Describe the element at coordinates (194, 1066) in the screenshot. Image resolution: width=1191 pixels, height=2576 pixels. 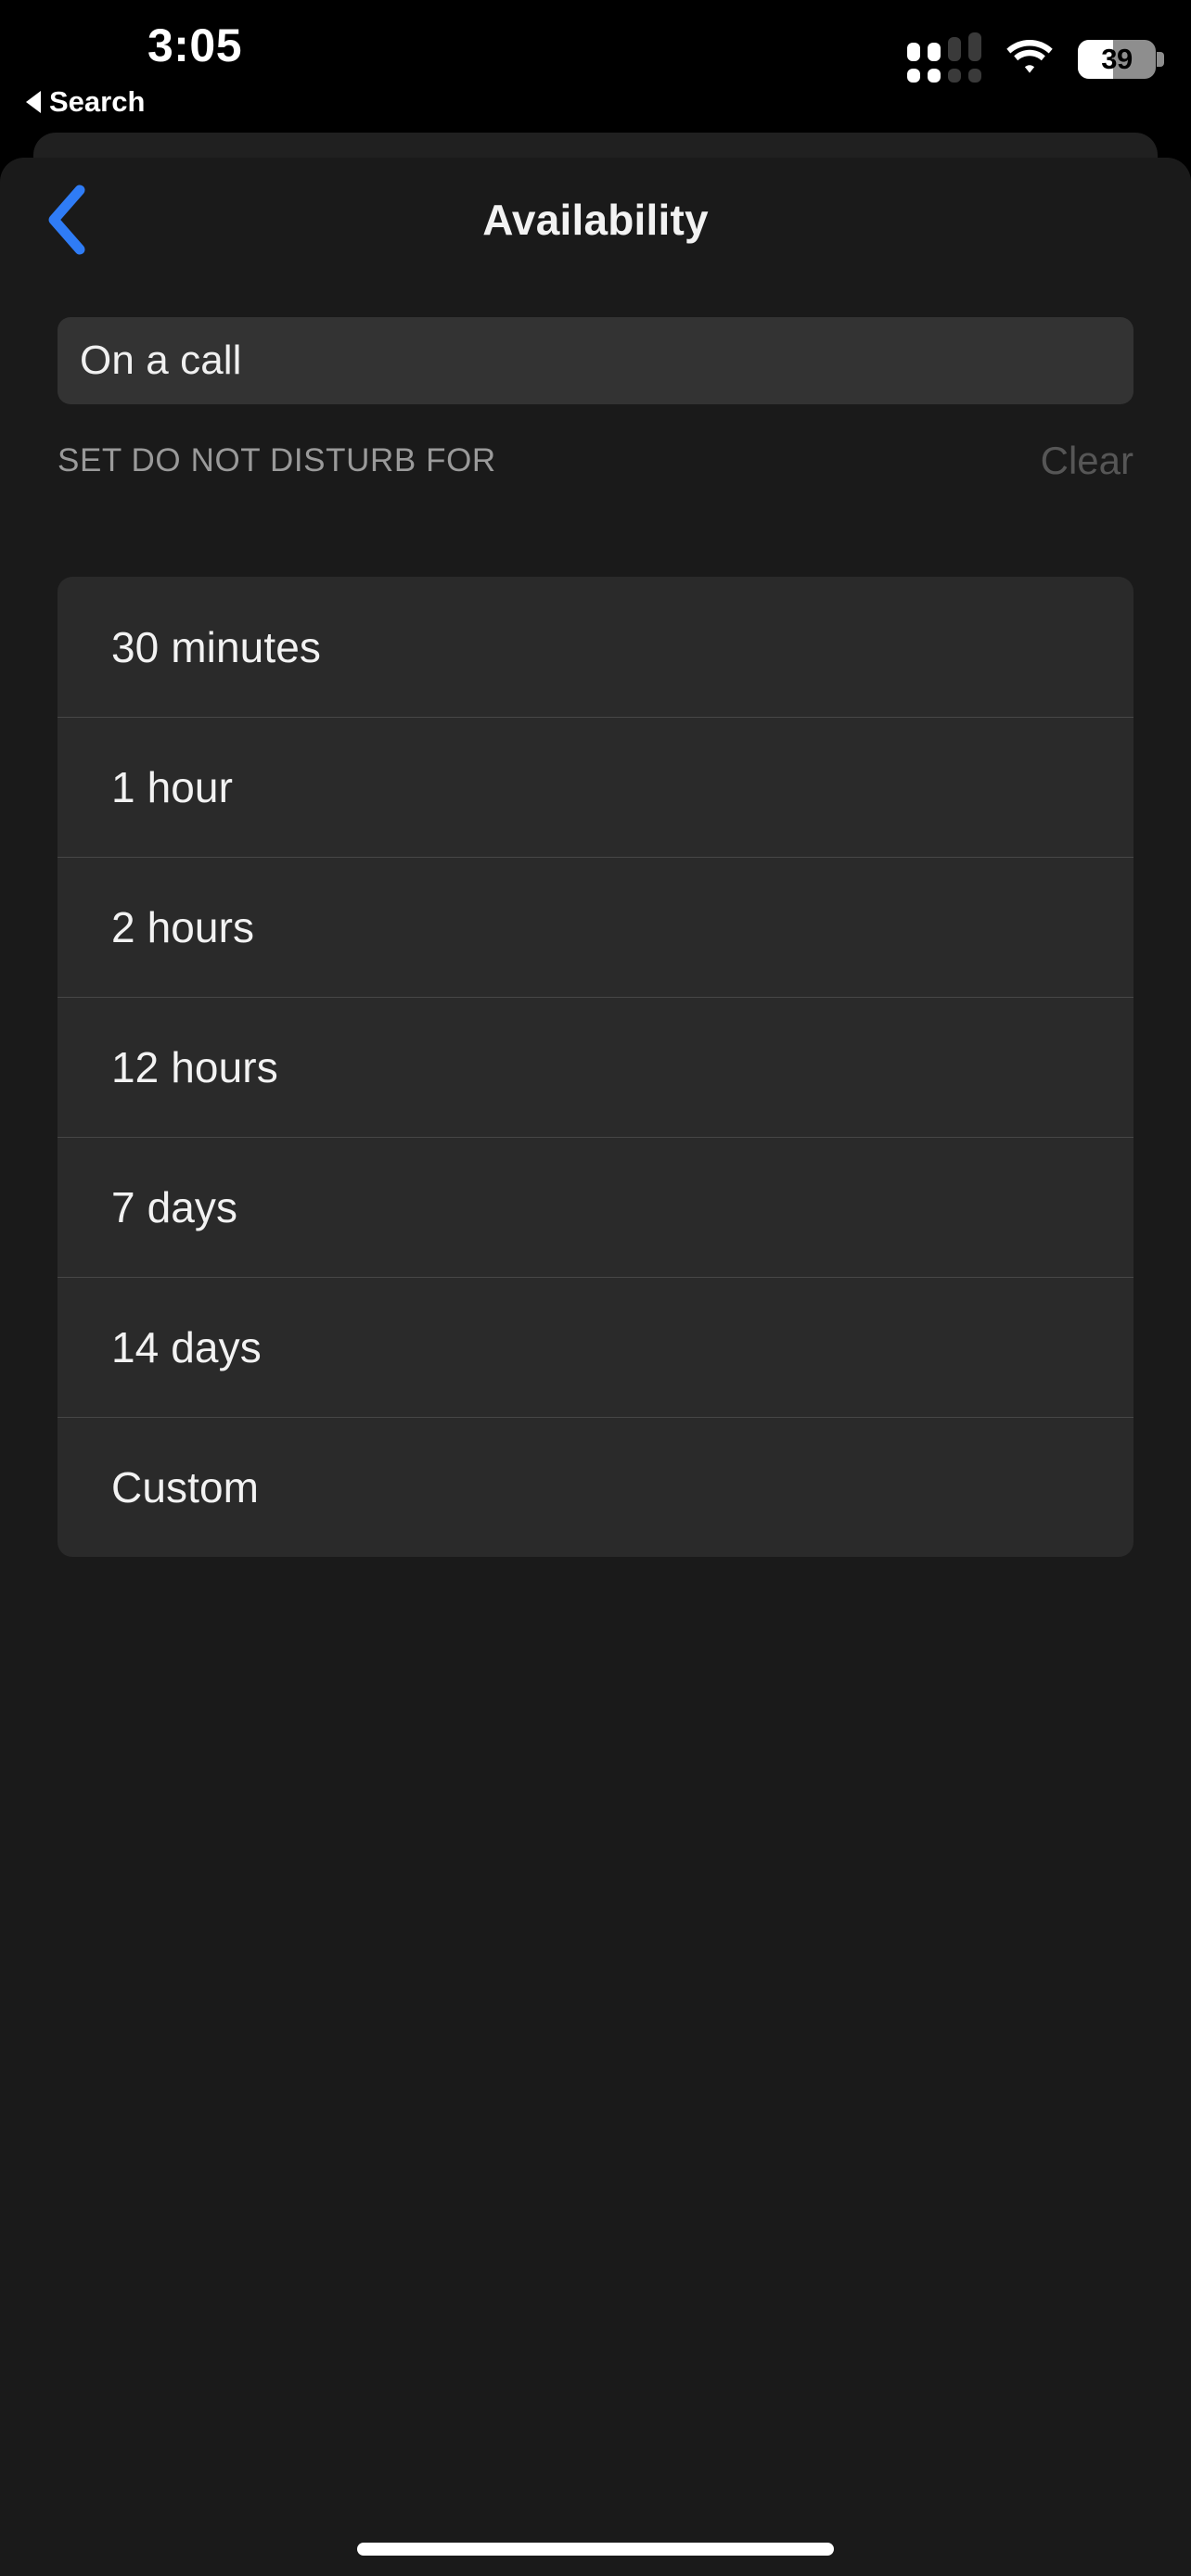
I see `list-item-label: 12 hours` at that location.